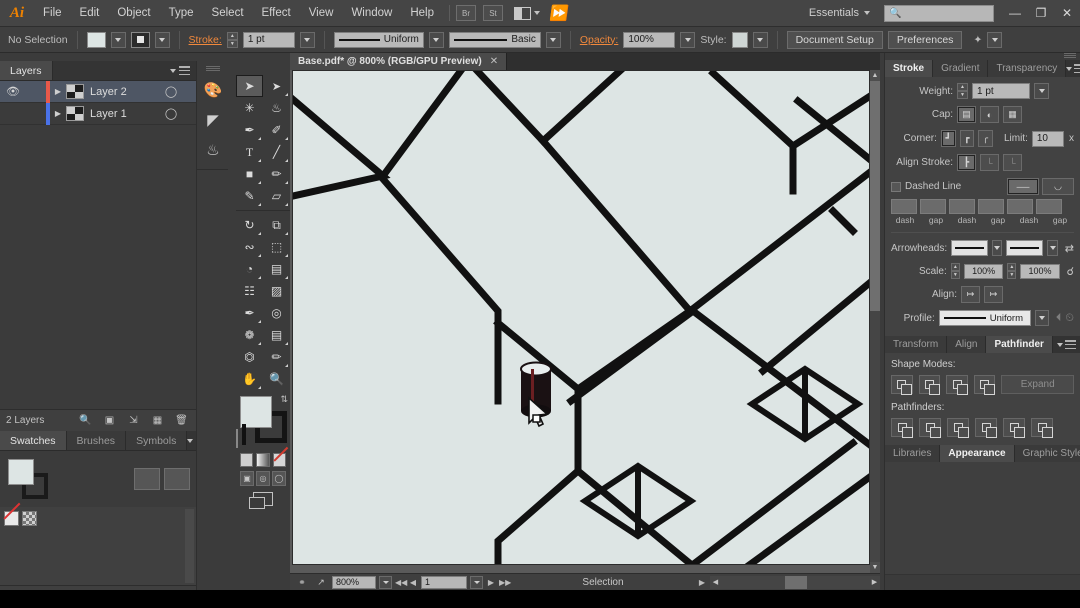 This screenshot has height=608, width=1080. I want to click on minimize-button: —, so click(1015, 13).